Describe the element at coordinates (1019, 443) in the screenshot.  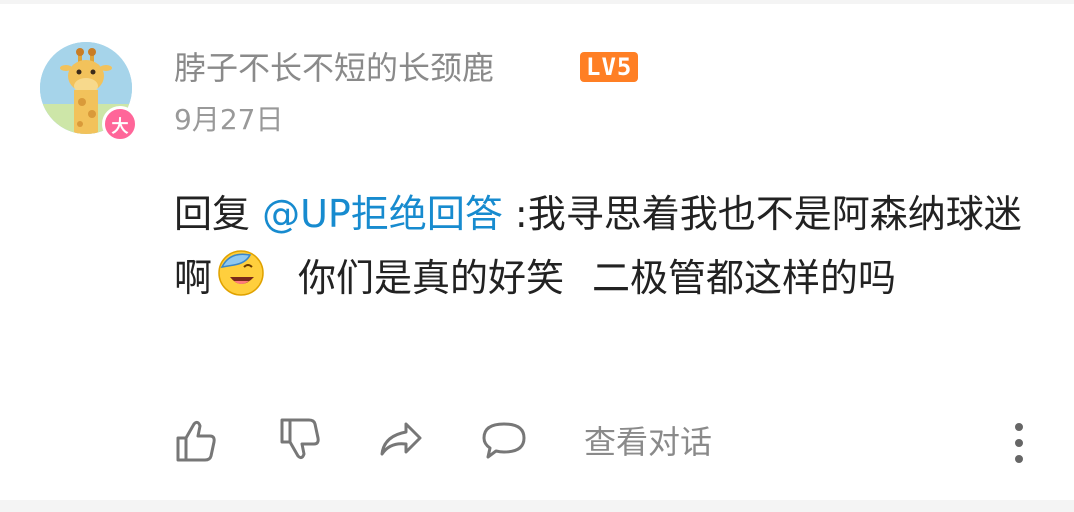
I see `more-icon` at that location.